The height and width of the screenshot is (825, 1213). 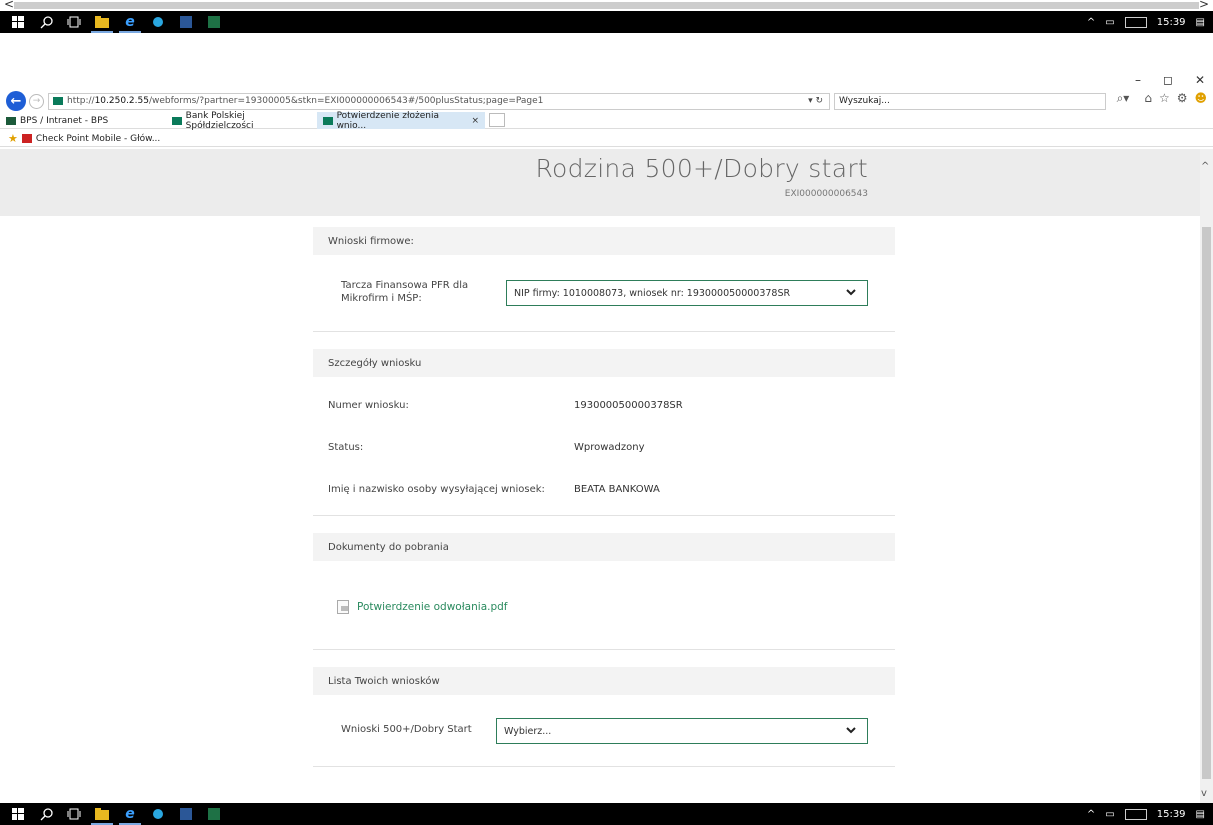 I want to click on home-icon: ⌂, so click(x=1148, y=98).